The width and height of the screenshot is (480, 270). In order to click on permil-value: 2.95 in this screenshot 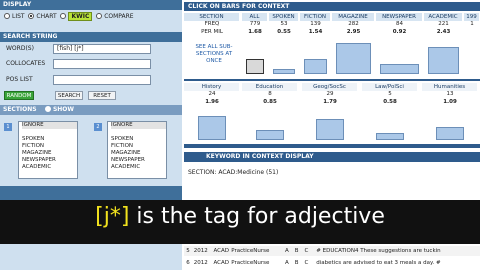, I will do `click(353, 32)`.